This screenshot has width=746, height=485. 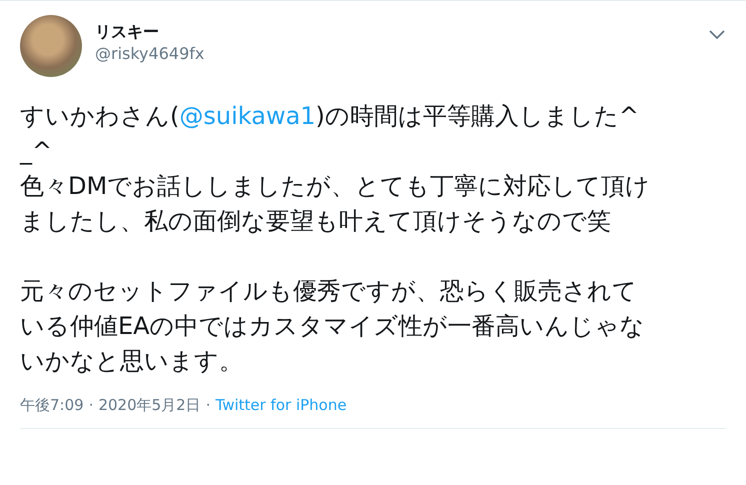 I want to click on mention-link: @suikawa1, so click(x=247, y=116).